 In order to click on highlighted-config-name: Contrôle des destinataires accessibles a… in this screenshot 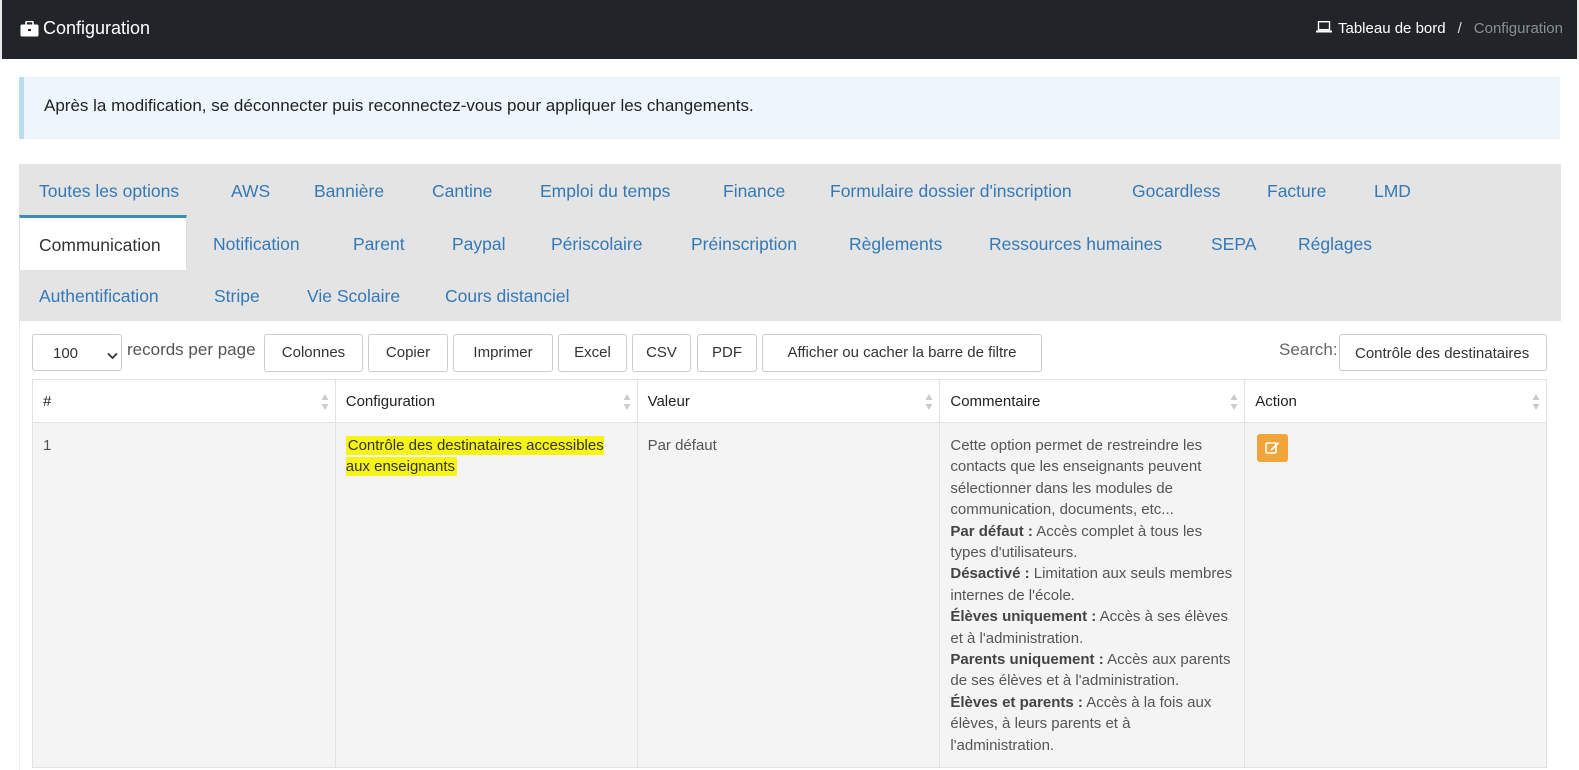, I will do `click(474, 456)`.